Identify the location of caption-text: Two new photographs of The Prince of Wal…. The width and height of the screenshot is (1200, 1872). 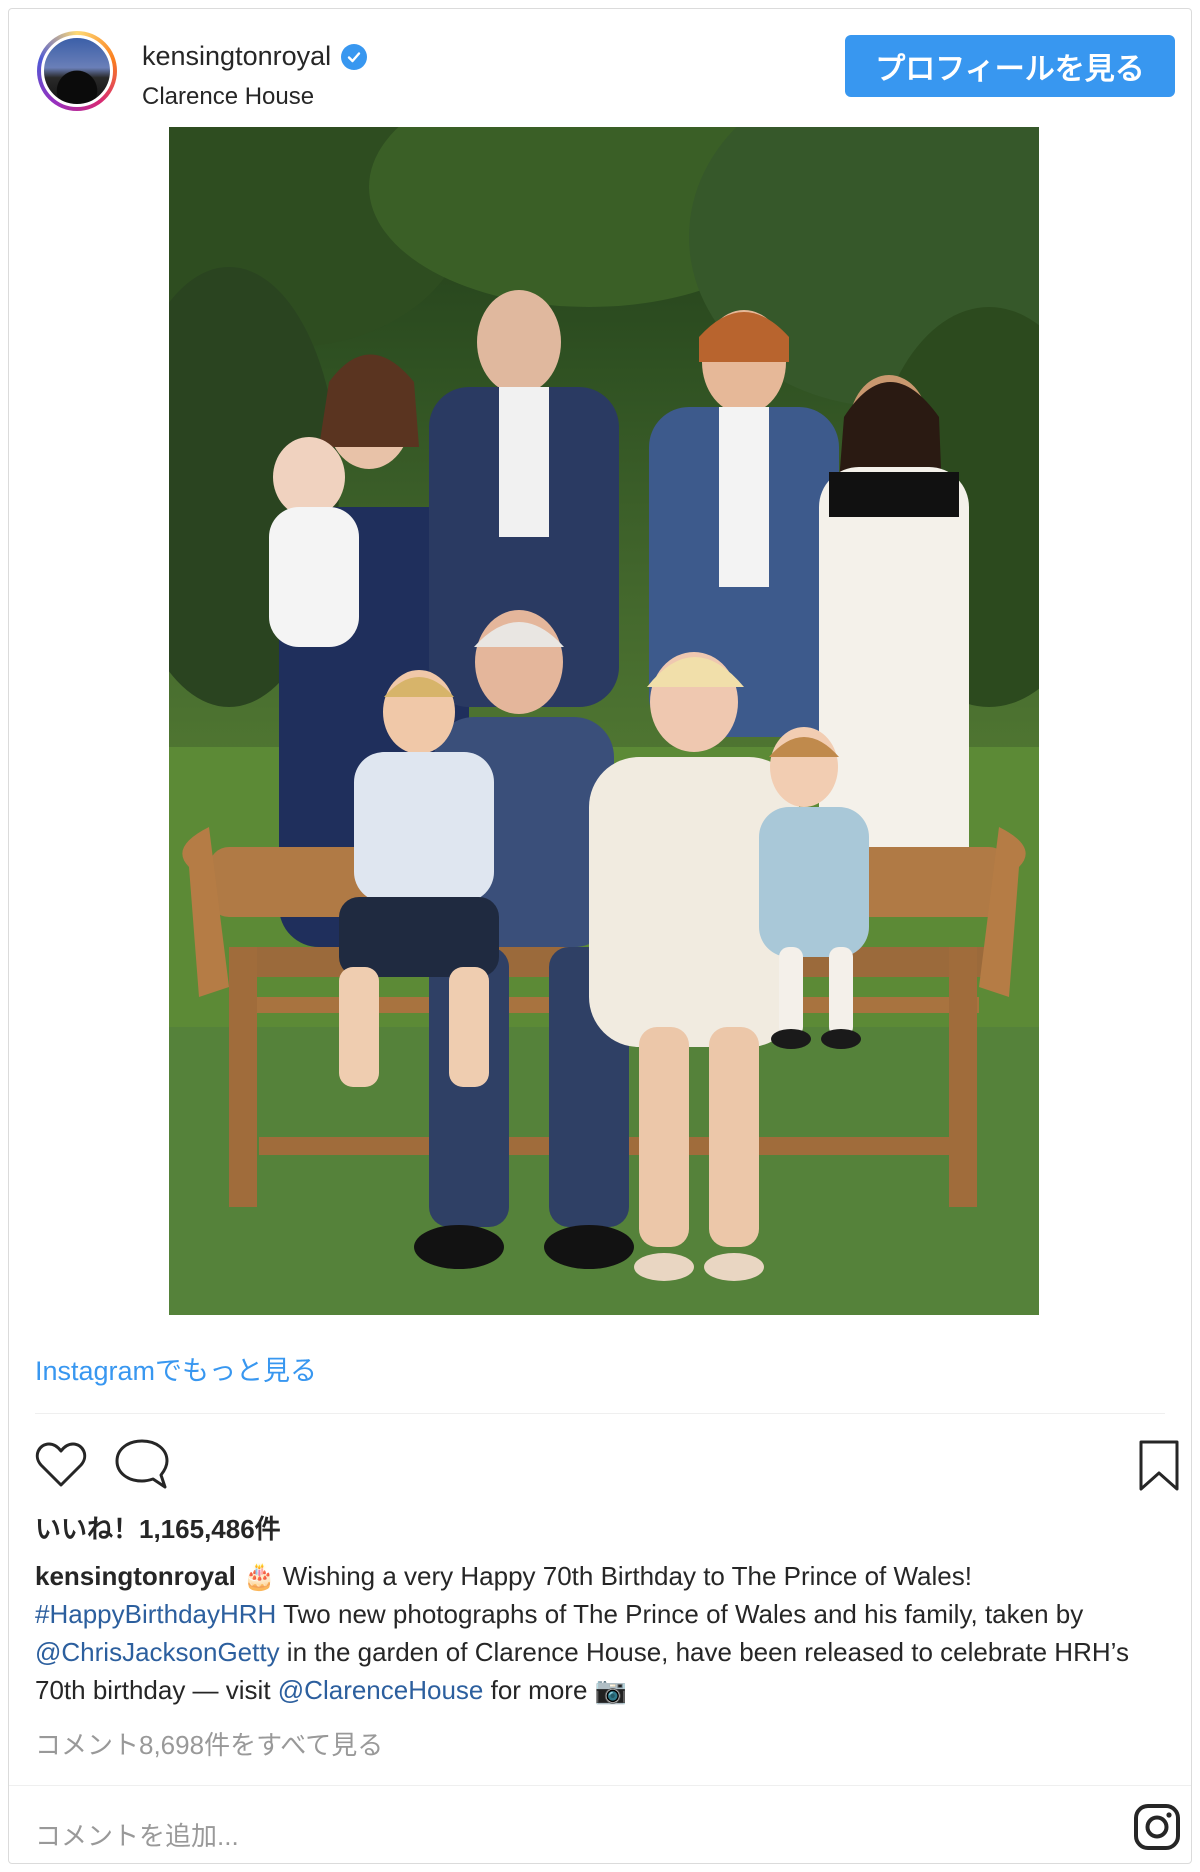
(680, 1614).